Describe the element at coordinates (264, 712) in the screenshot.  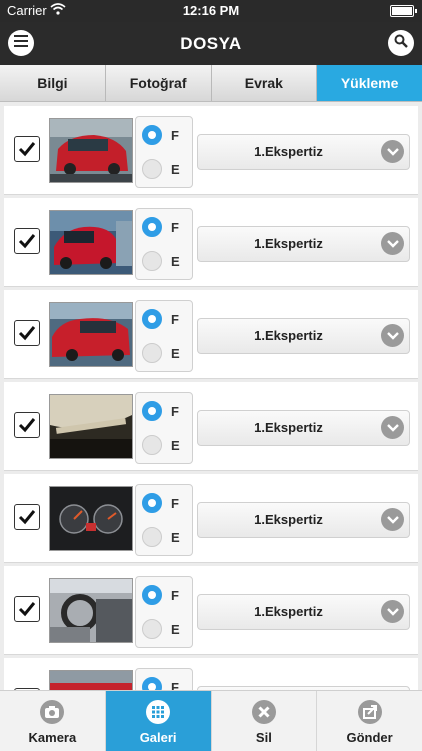
I see `close-icon` at that location.